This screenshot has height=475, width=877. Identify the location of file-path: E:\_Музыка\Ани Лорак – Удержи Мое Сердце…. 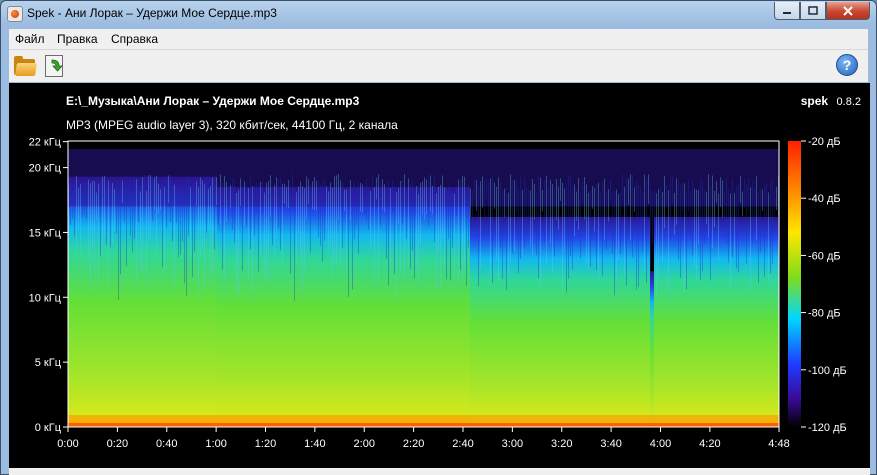
(213, 101).